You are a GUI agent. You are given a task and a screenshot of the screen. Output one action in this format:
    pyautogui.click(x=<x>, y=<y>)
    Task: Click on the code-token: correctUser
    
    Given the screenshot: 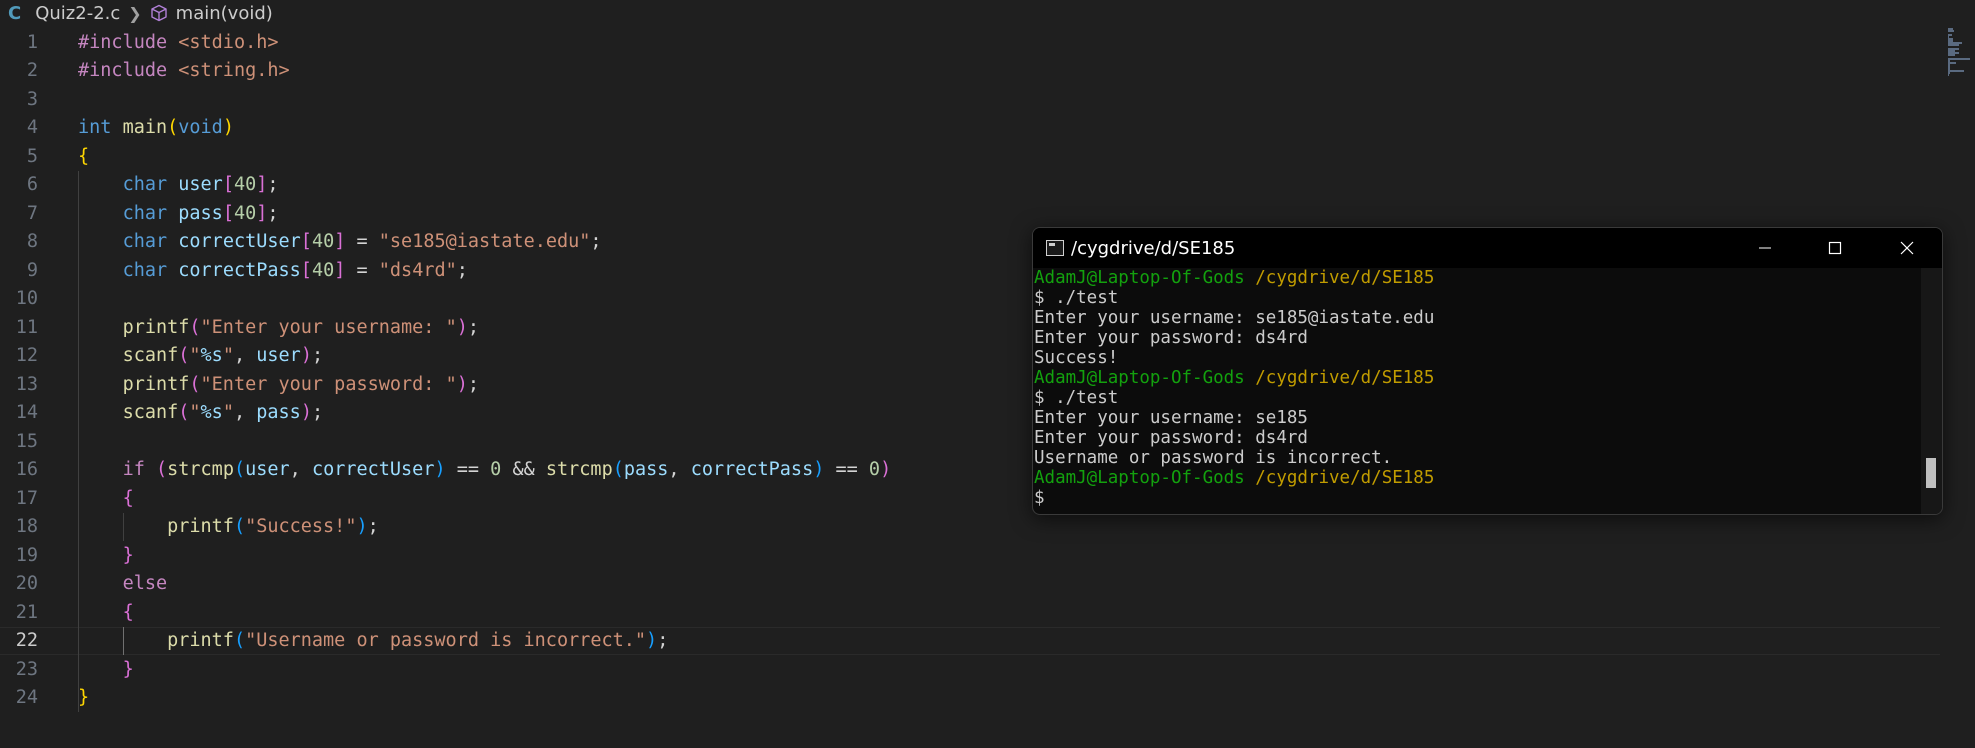 What is the action you would take?
    pyautogui.click(x=373, y=470)
    